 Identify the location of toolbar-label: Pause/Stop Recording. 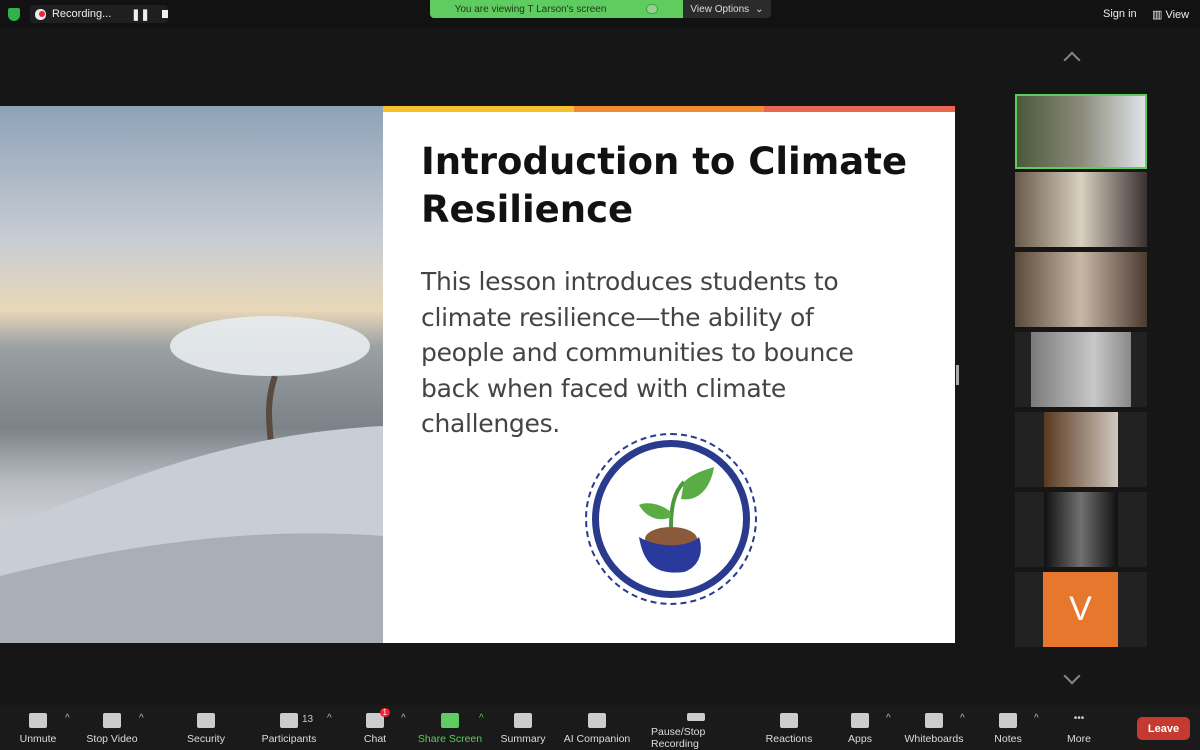
(678, 738).